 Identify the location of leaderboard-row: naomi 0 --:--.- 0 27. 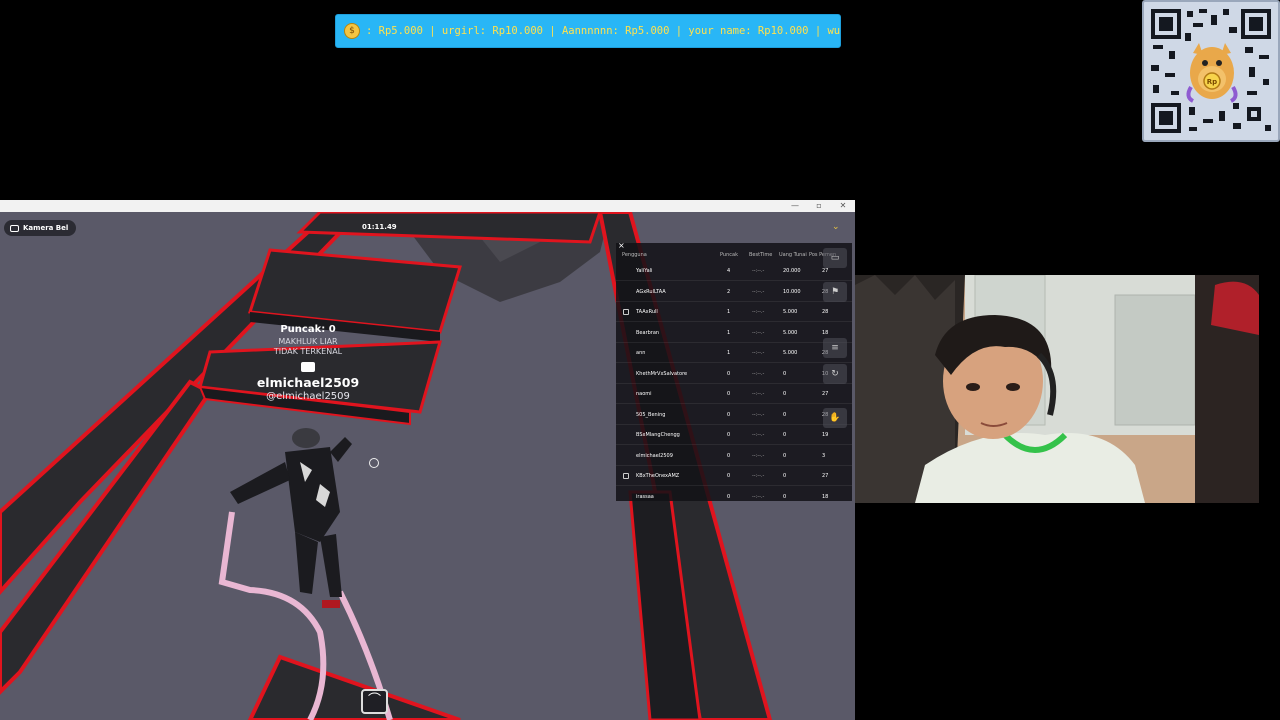
(734, 394).